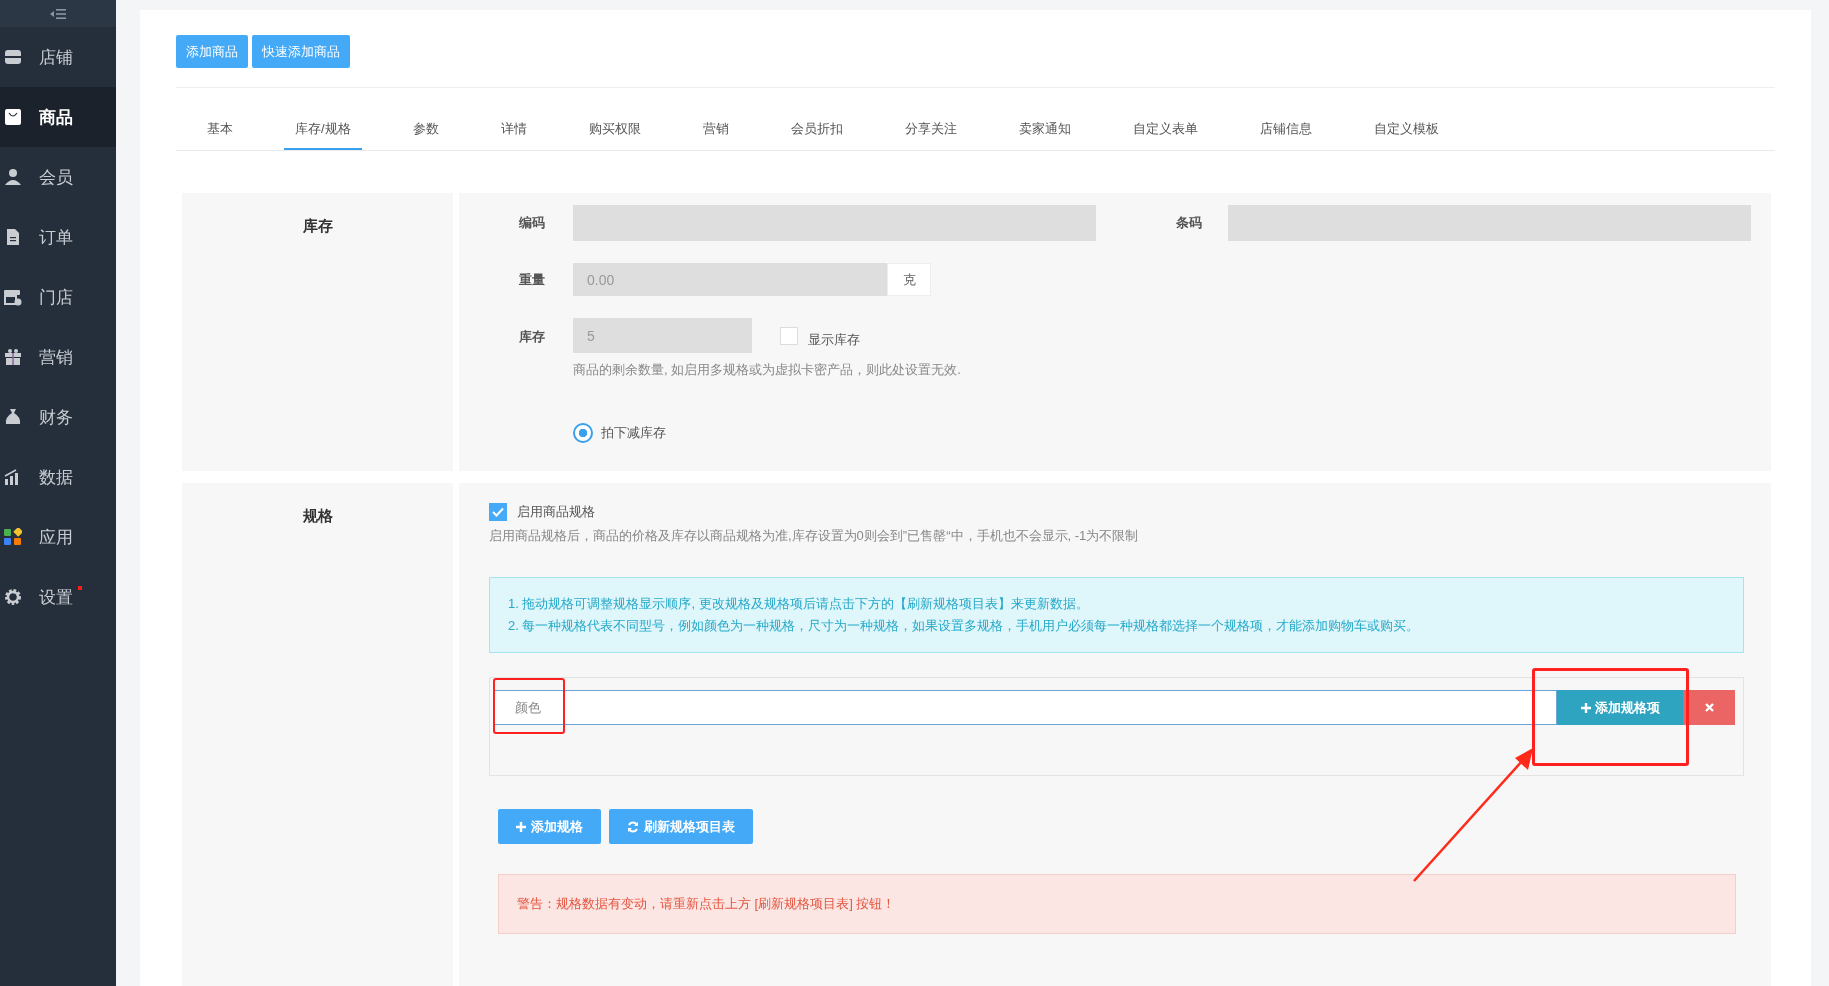 Image resolution: width=1829 pixels, height=986 pixels. What do you see at coordinates (13, 177) in the screenshot?
I see `user-icon` at bounding box center [13, 177].